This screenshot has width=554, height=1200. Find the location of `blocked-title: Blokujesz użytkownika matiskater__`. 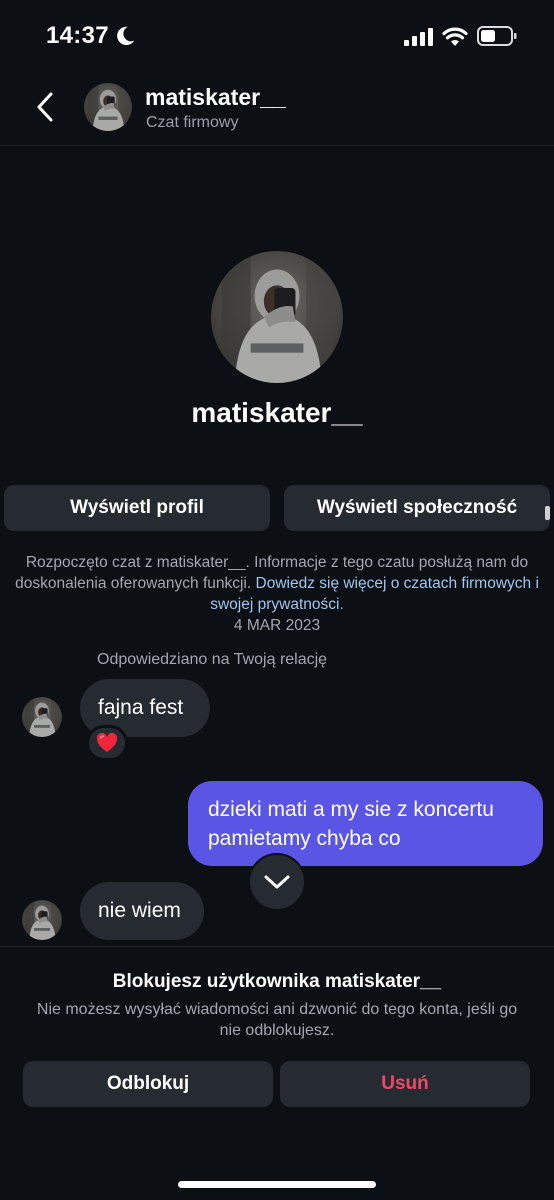

blocked-title: Blokujesz użytkownika matiskater__ is located at coordinates (277, 981).